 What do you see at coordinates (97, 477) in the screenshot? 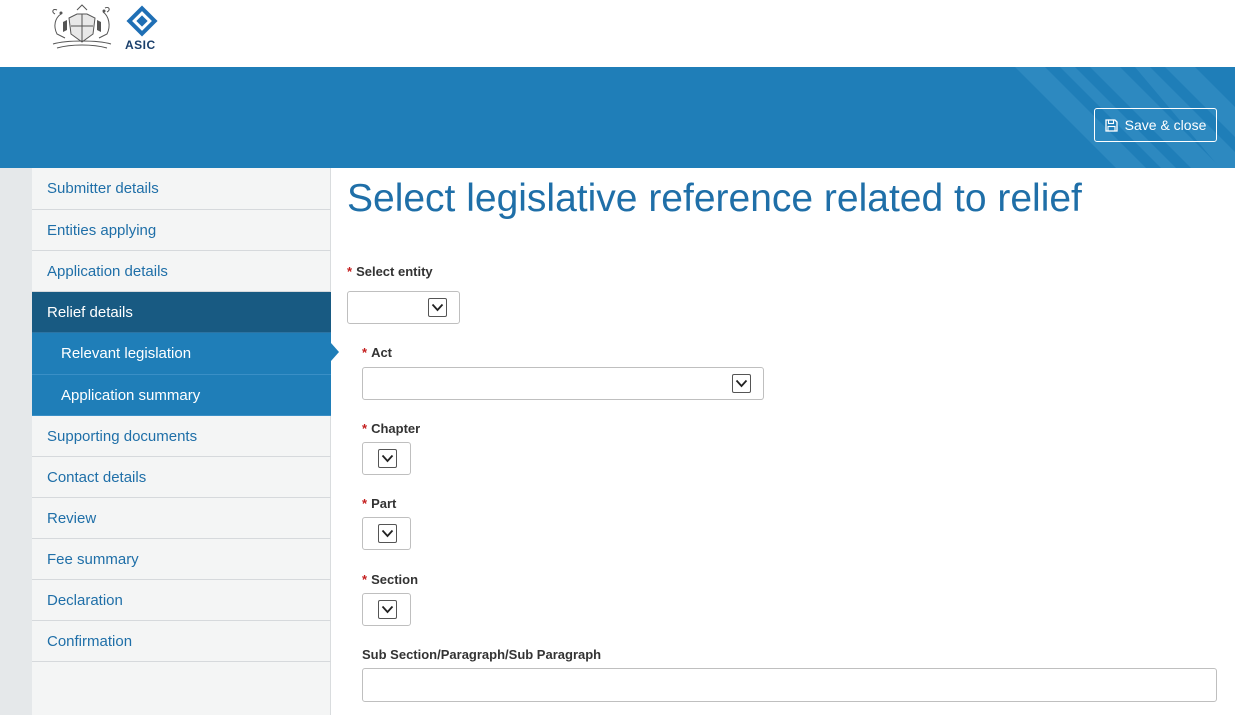
I see `sidebar-item-label: Contact details` at bounding box center [97, 477].